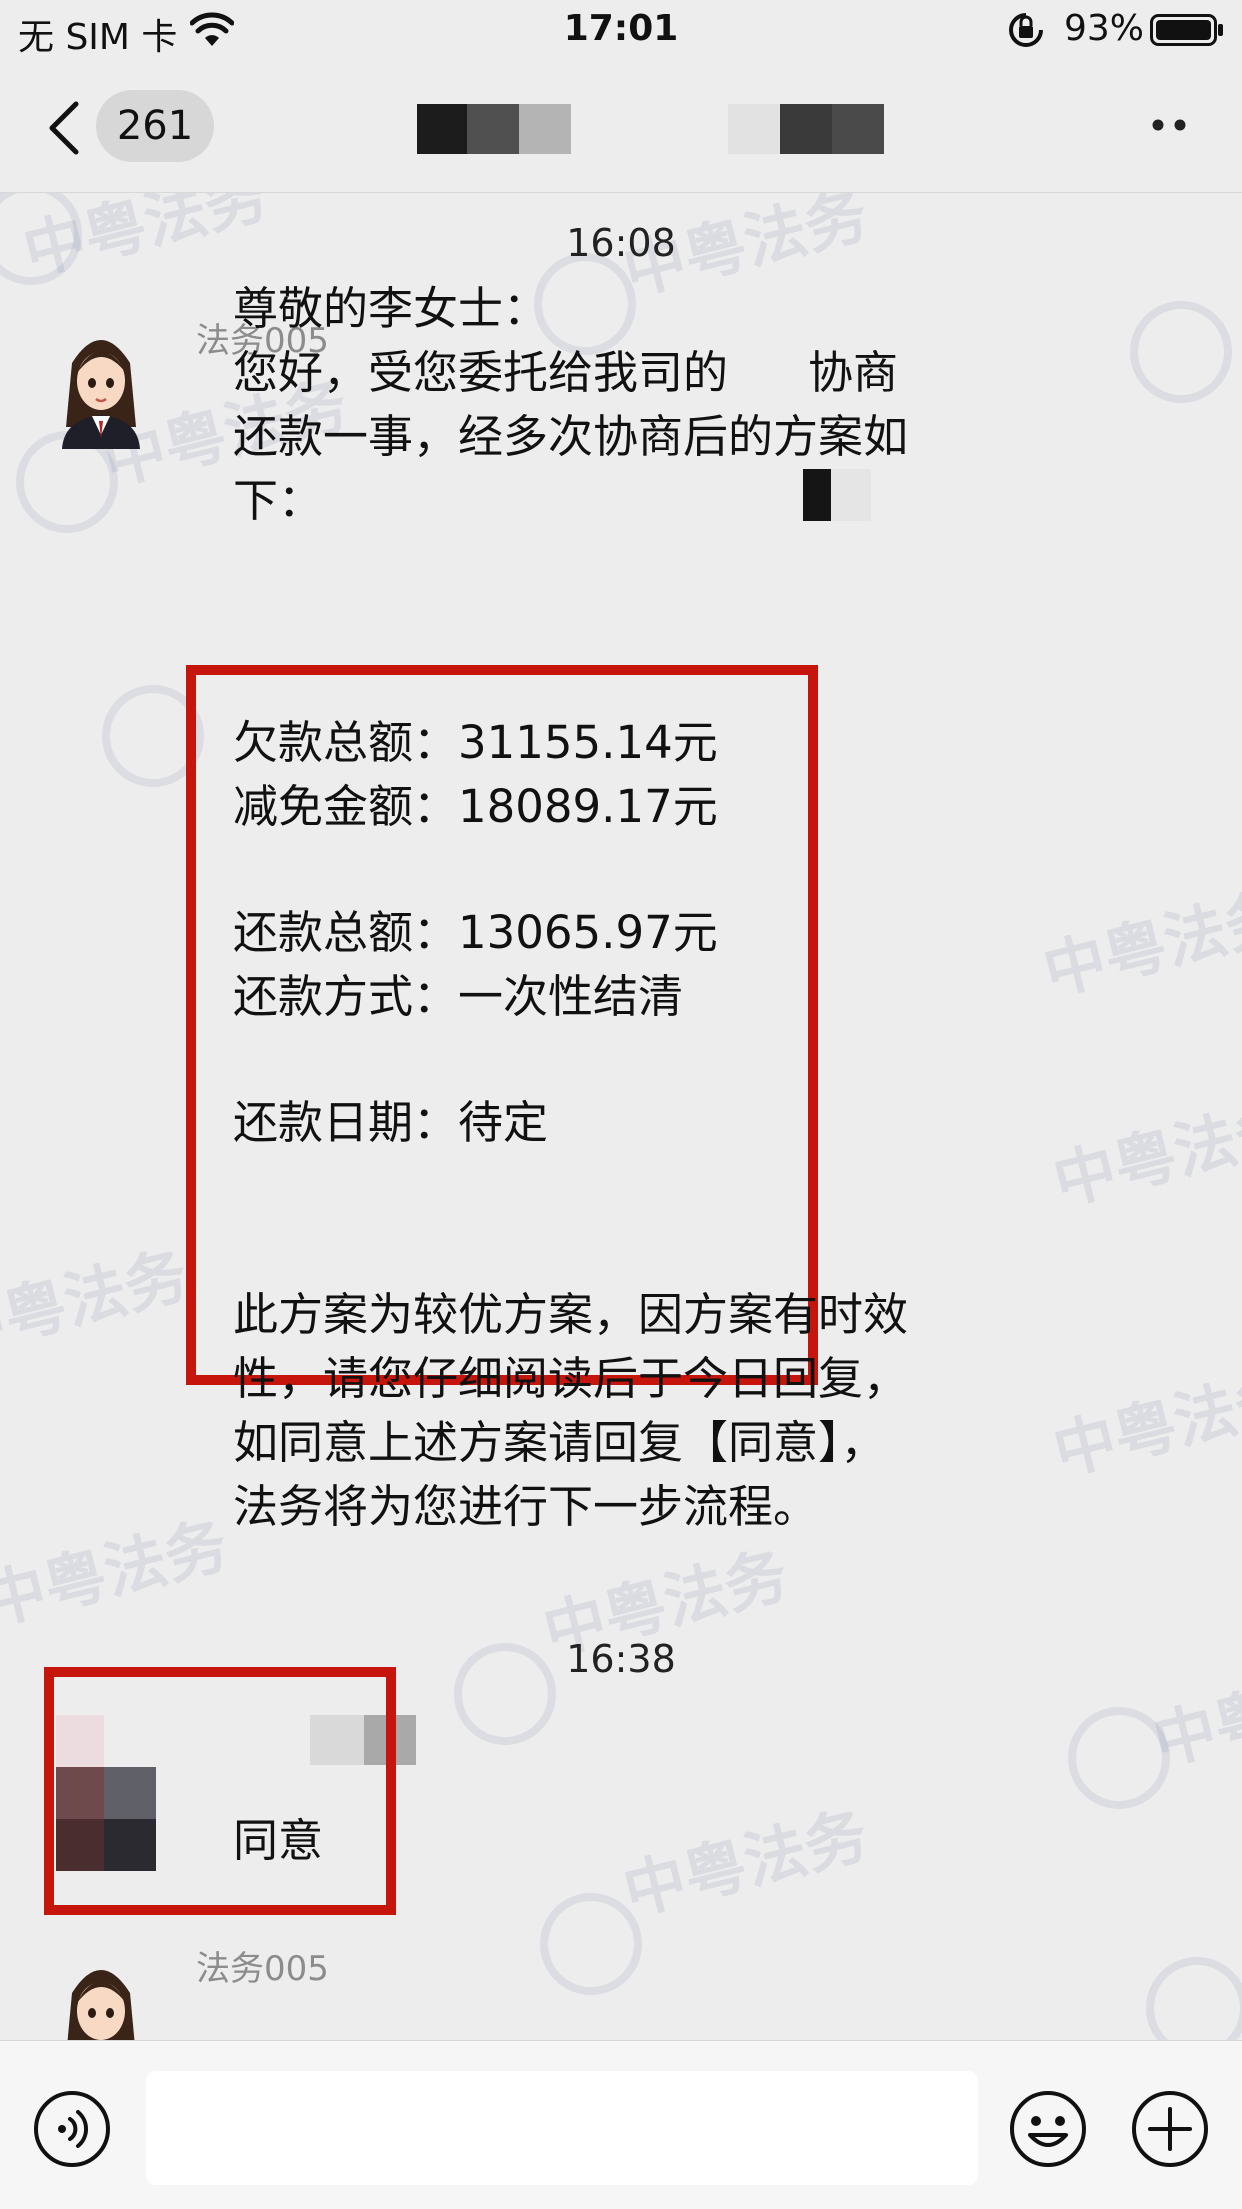 The width and height of the screenshot is (1242, 2209). I want to click on message-line: 如同意上述方案请回复【同意】，, so click(559, 1442).